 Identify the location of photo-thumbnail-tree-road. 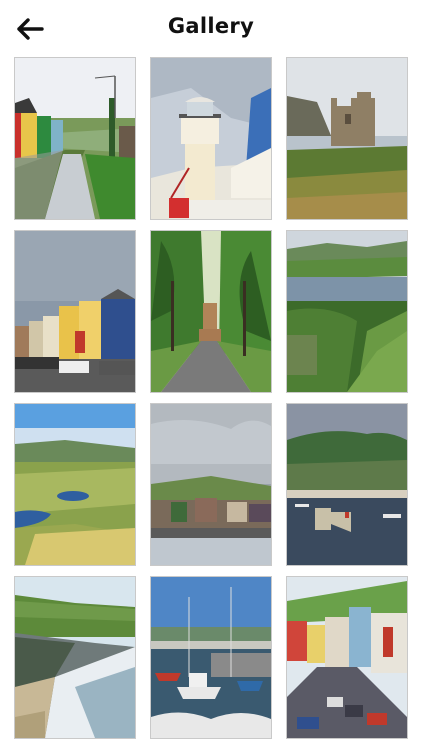
(211, 311).